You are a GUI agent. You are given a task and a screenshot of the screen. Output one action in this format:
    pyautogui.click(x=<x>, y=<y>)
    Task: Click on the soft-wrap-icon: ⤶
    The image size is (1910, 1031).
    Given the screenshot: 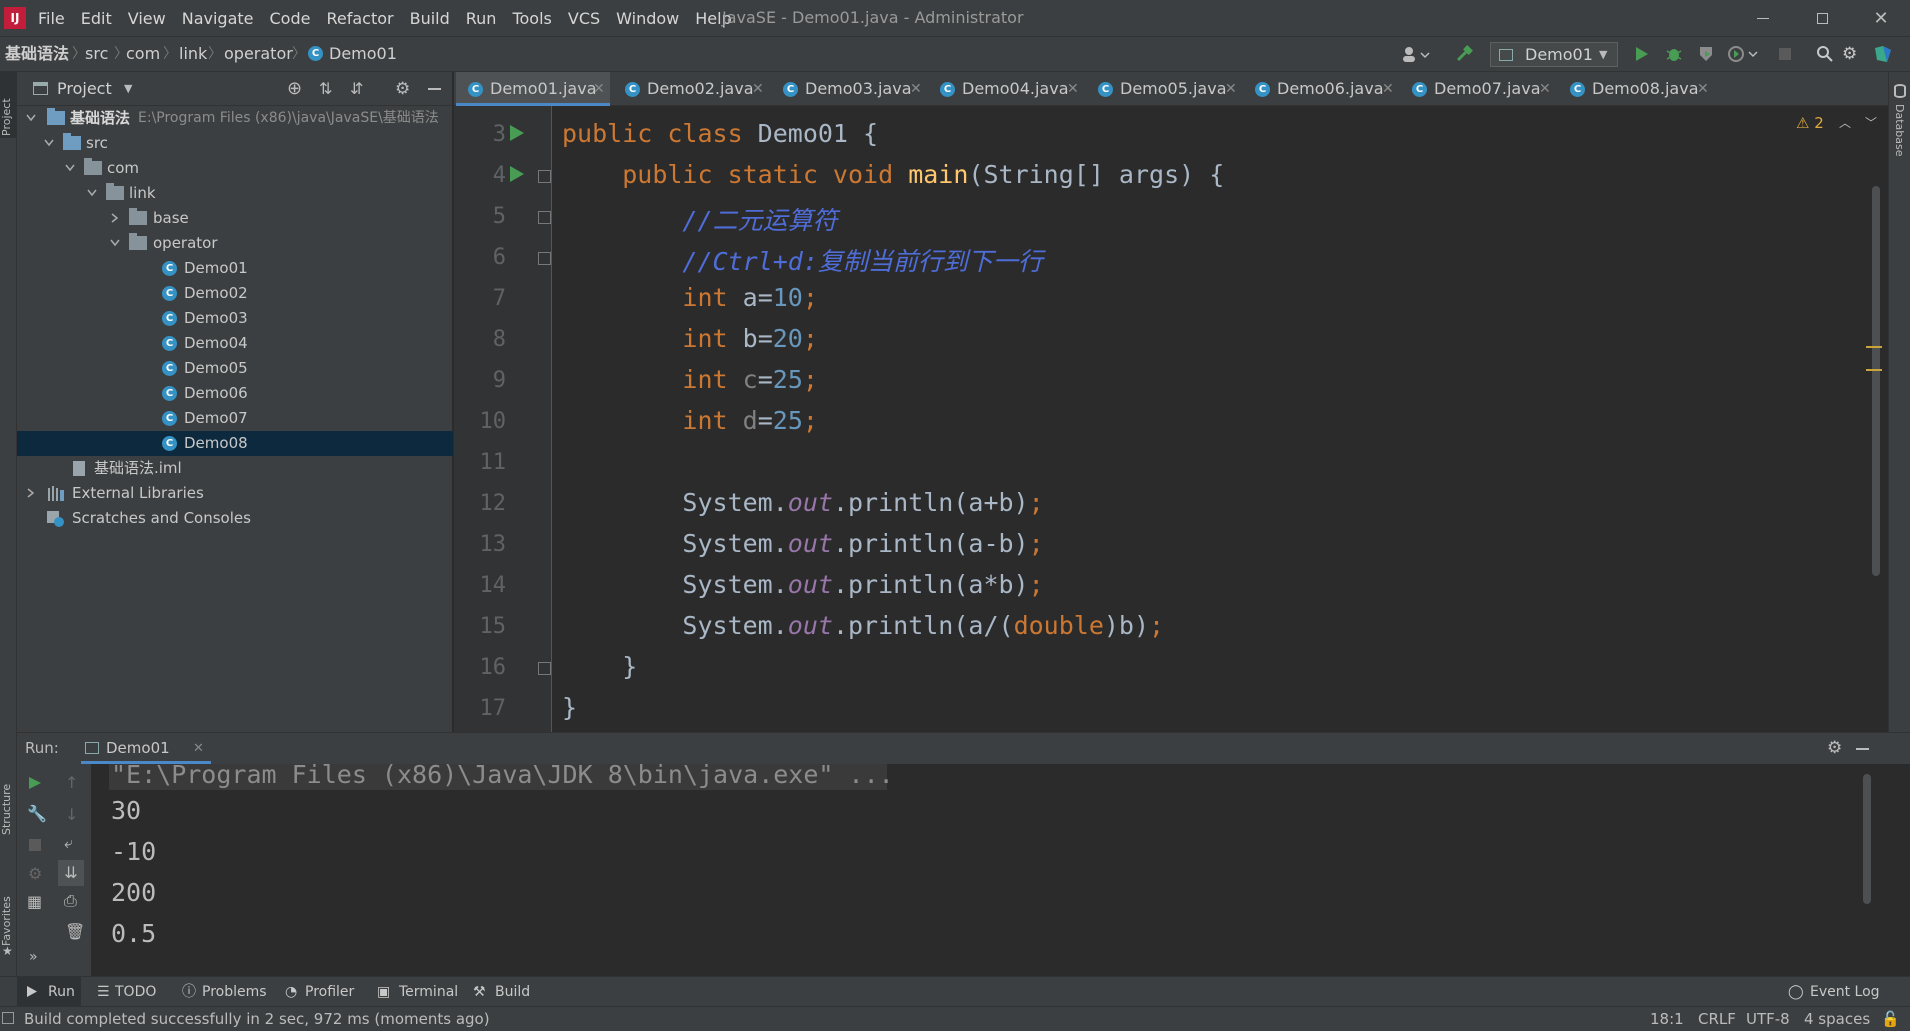 What is the action you would take?
    pyautogui.click(x=68, y=843)
    